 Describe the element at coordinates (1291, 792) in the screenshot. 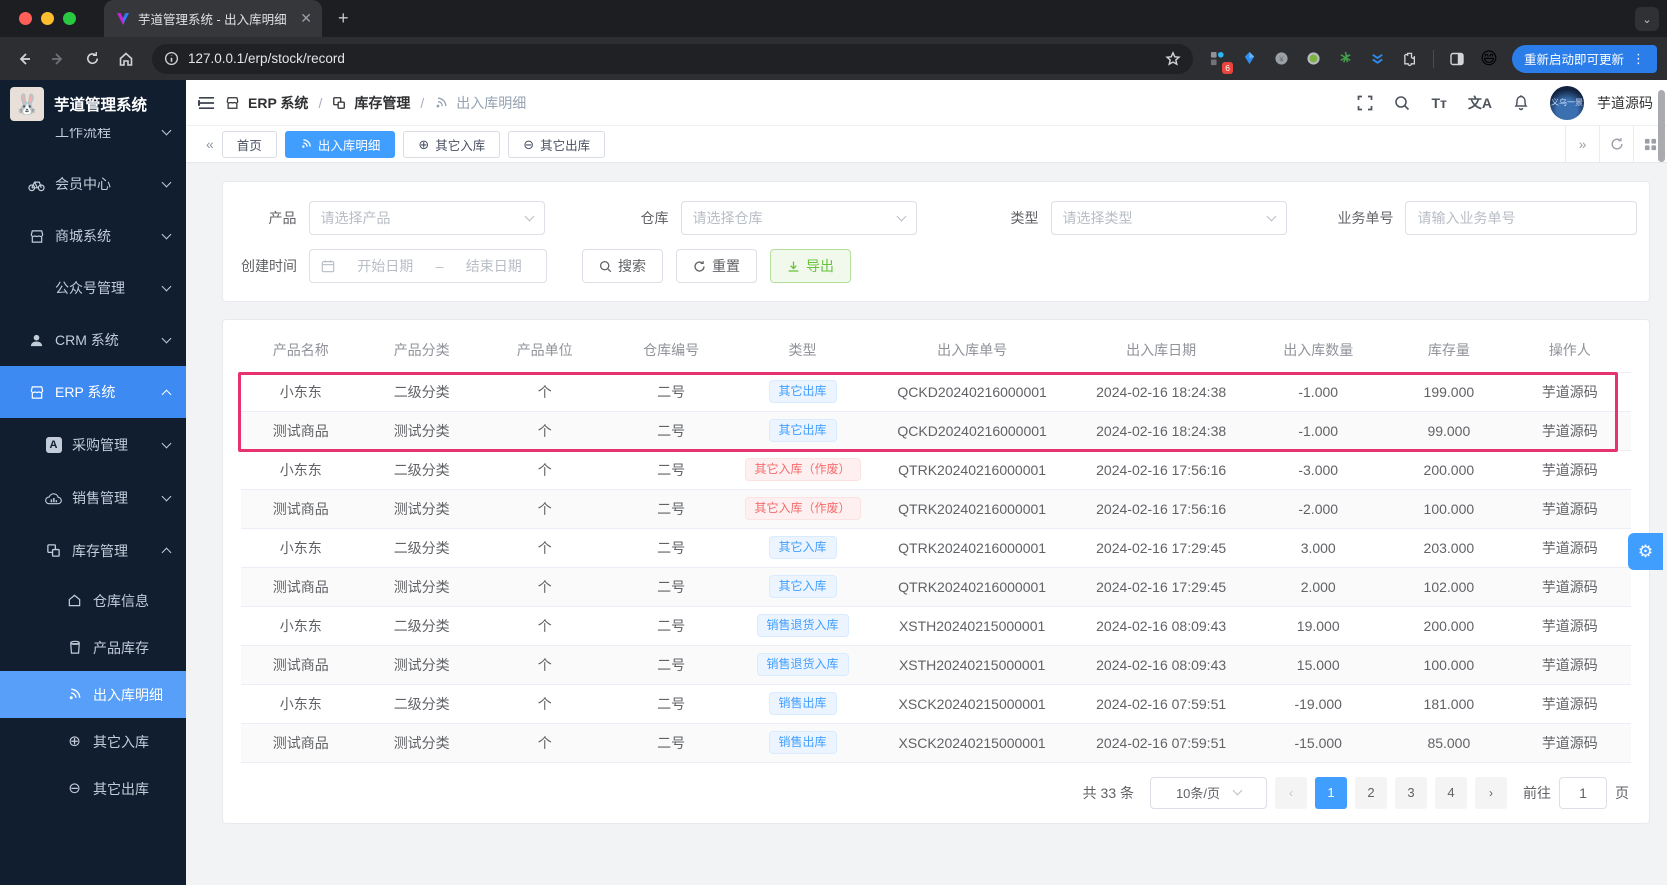

I see `prev-page-button: ‹` at that location.